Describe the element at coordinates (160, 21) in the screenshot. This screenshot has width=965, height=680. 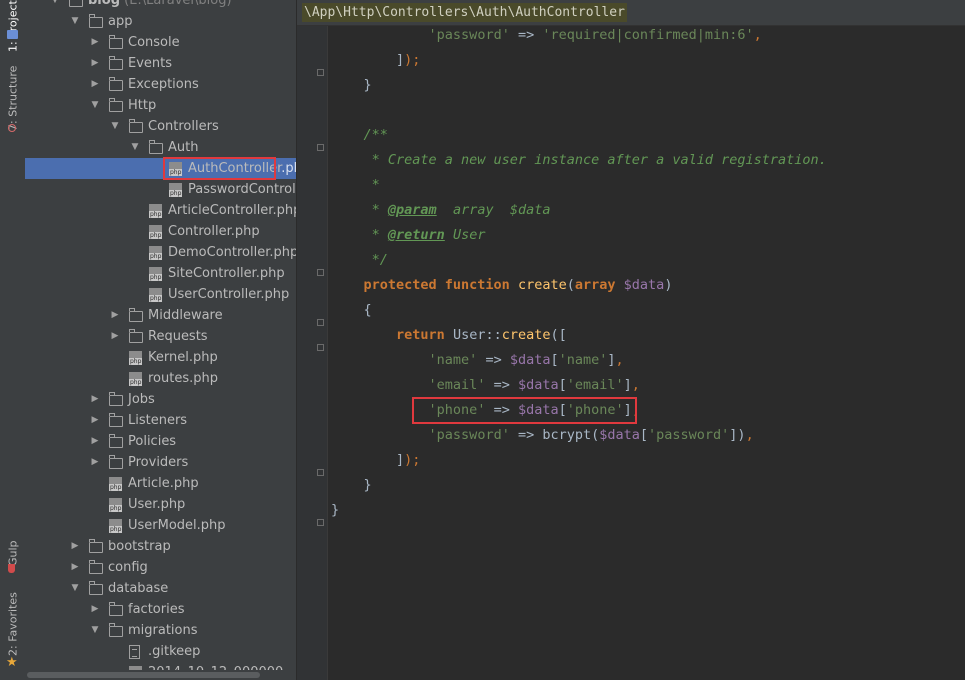
I see `tree-item: ▼ app` at that location.